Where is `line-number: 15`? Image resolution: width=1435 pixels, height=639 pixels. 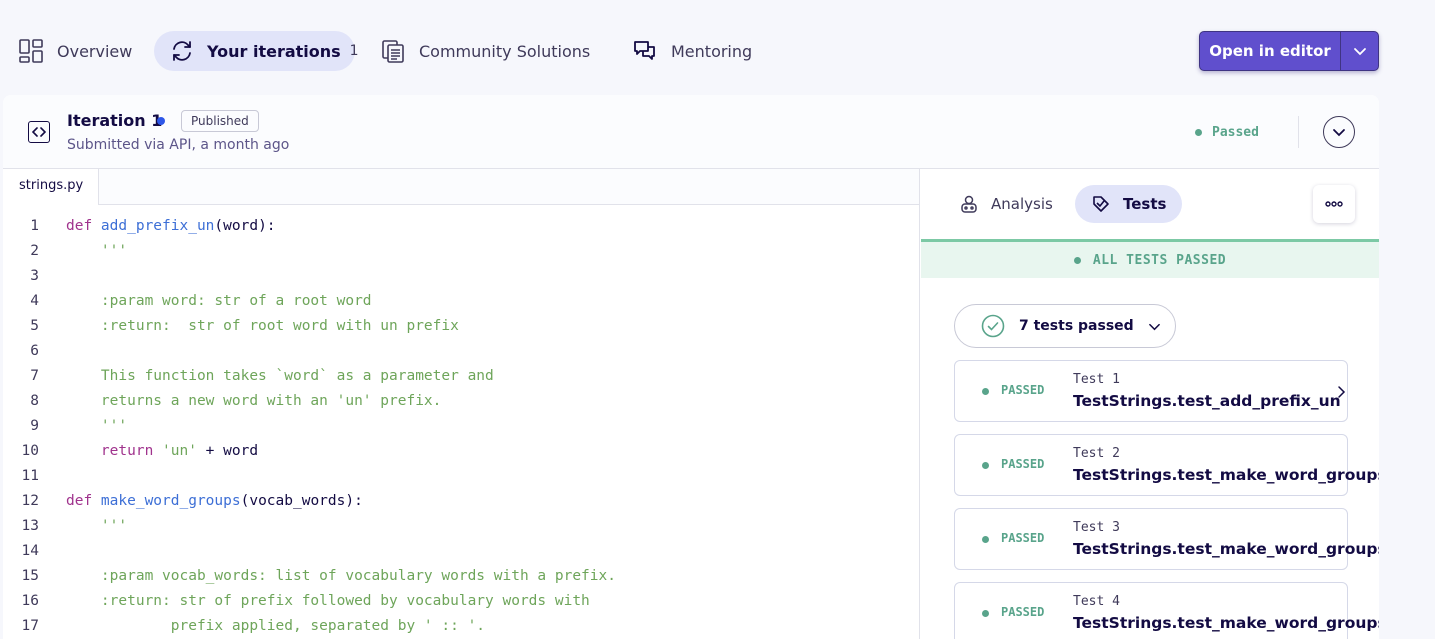 line-number: 15 is located at coordinates (30, 575).